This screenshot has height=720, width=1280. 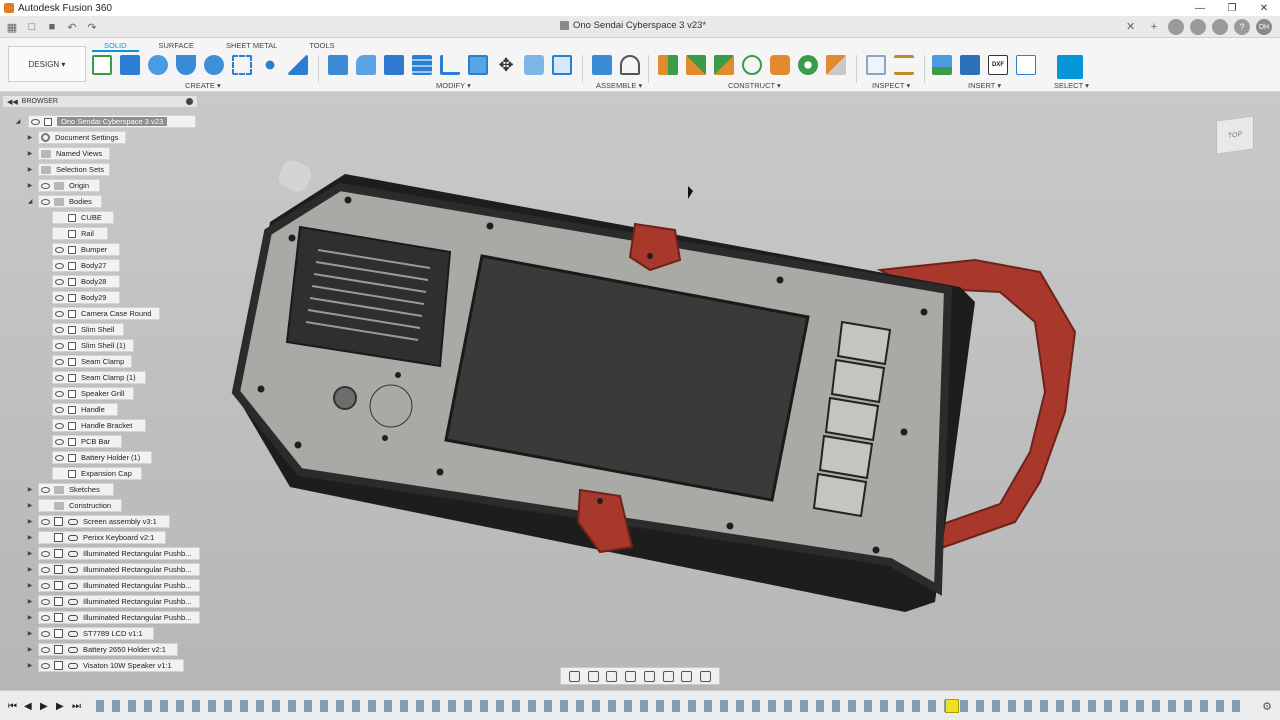 I want to click on tab-solid: SOLID, so click(x=115, y=46).